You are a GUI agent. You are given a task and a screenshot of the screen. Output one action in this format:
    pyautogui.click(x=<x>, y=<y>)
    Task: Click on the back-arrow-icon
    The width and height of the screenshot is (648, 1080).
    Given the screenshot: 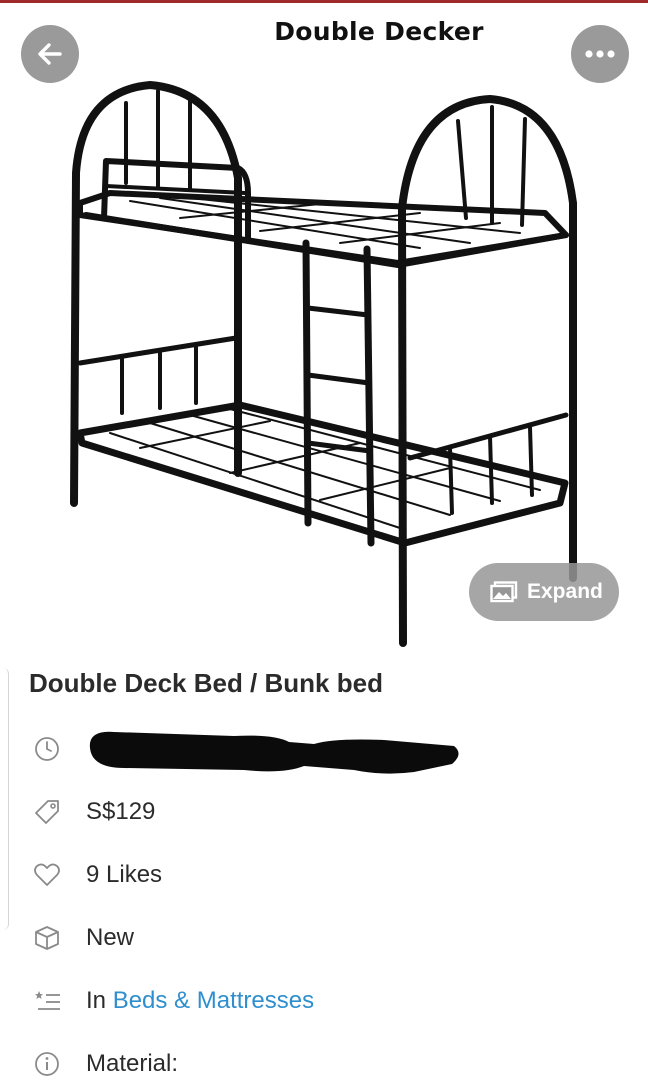 What is the action you would take?
    pyautogui.click(x=50, y=54)
    